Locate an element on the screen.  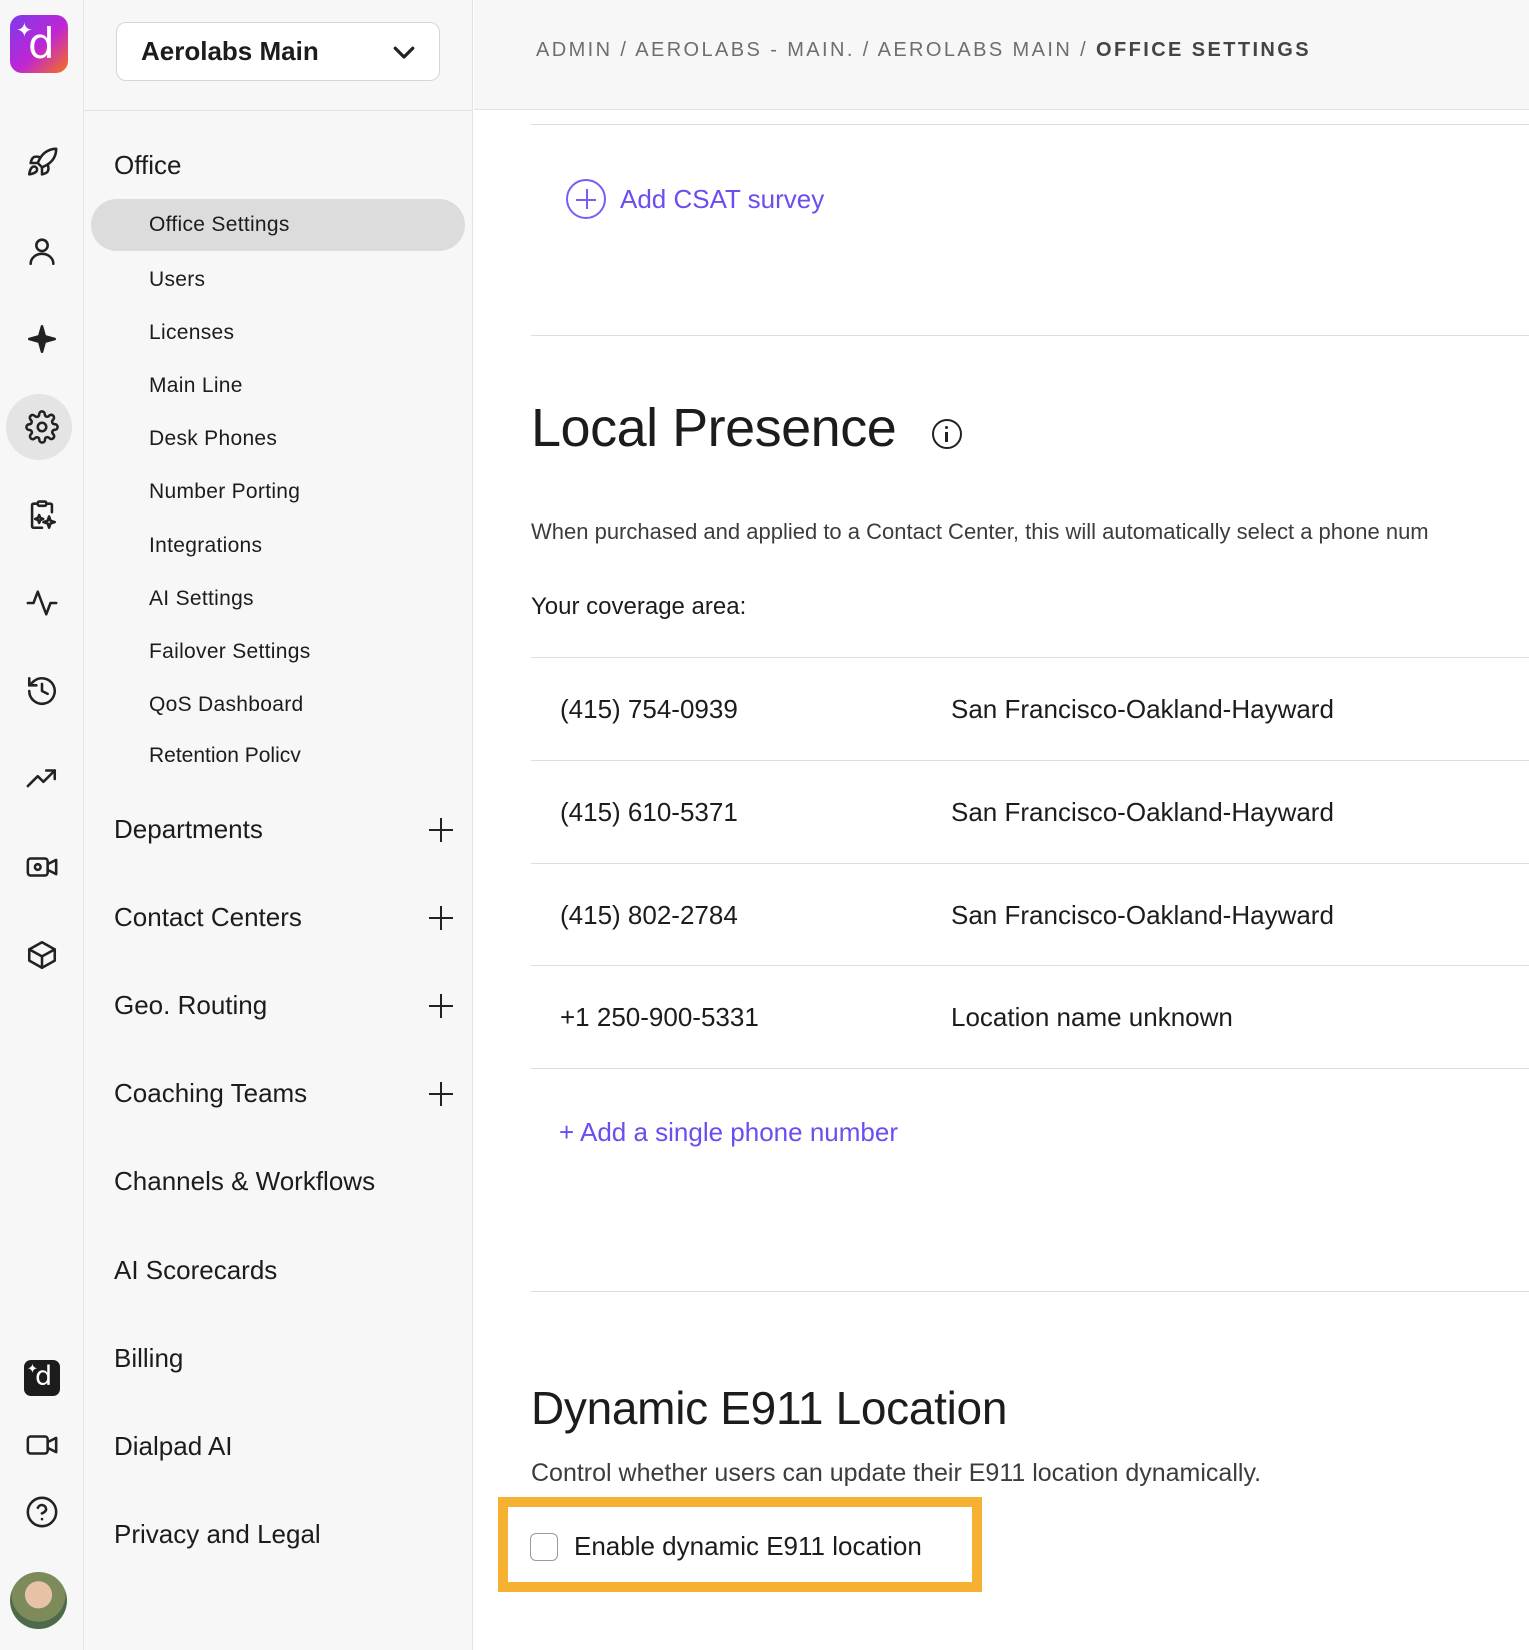
e911-title: Dynamic E911 Location is located at coordinates (769, 1408).